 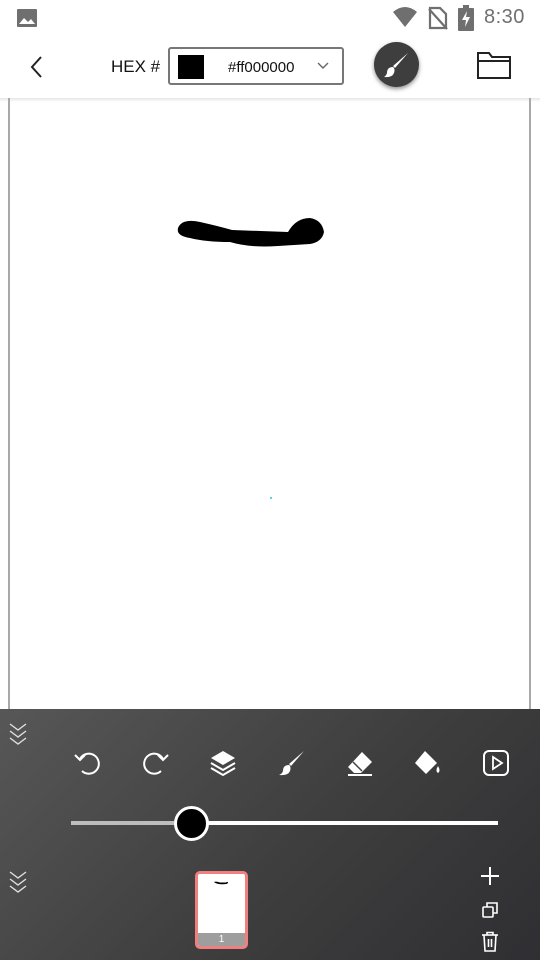 I want to click on color-swatch, so click(x=191, y=67).